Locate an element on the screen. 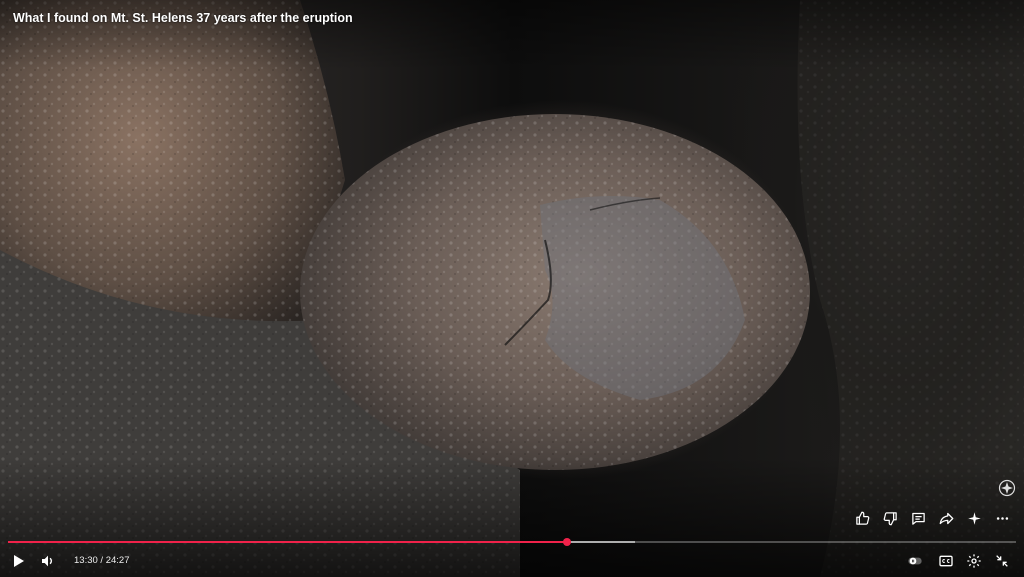  autoplay-toggle-icon is located at coordinates (915, 561).